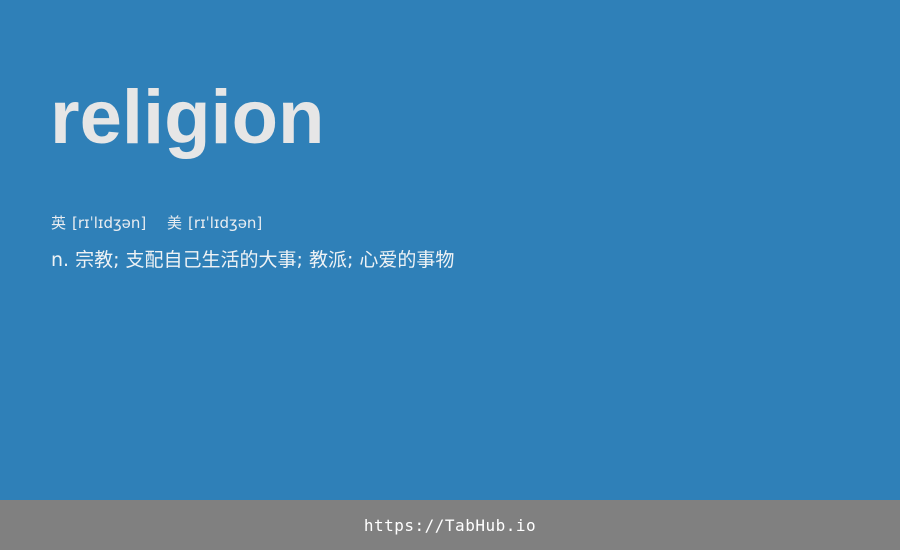  Describe the element at coordinates (175, 223) in the screenshot. I see `us-label: 美` at that location.